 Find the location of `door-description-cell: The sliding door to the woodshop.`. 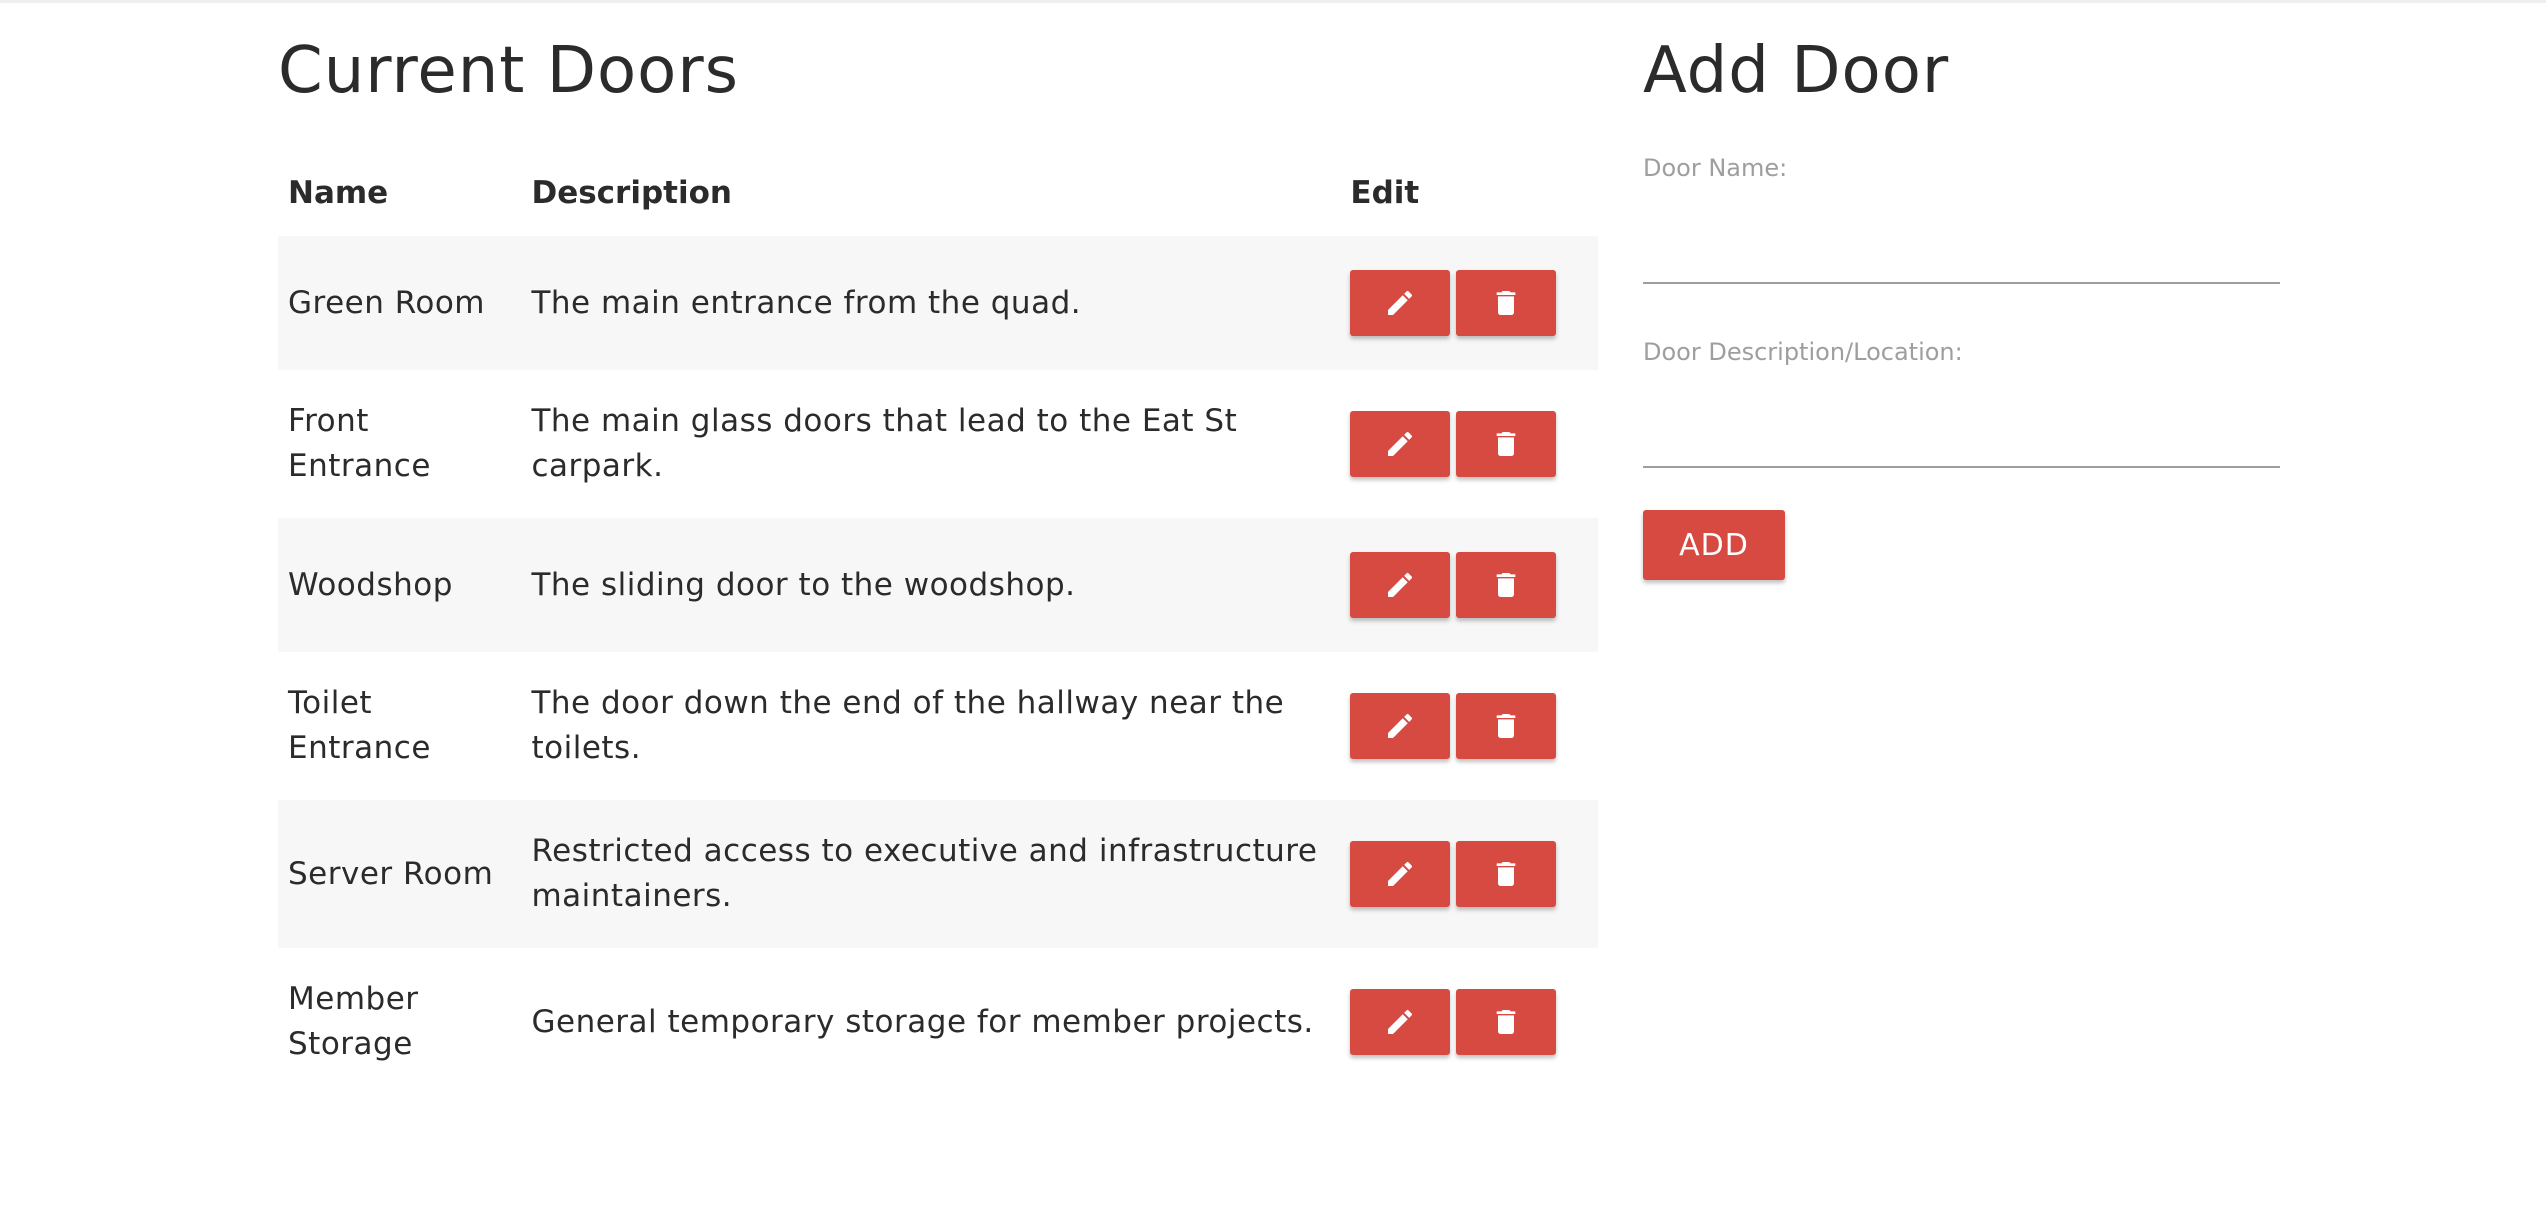

door-description-cell: The sliding door to the woodshop. is located at coordinates (930, 585).